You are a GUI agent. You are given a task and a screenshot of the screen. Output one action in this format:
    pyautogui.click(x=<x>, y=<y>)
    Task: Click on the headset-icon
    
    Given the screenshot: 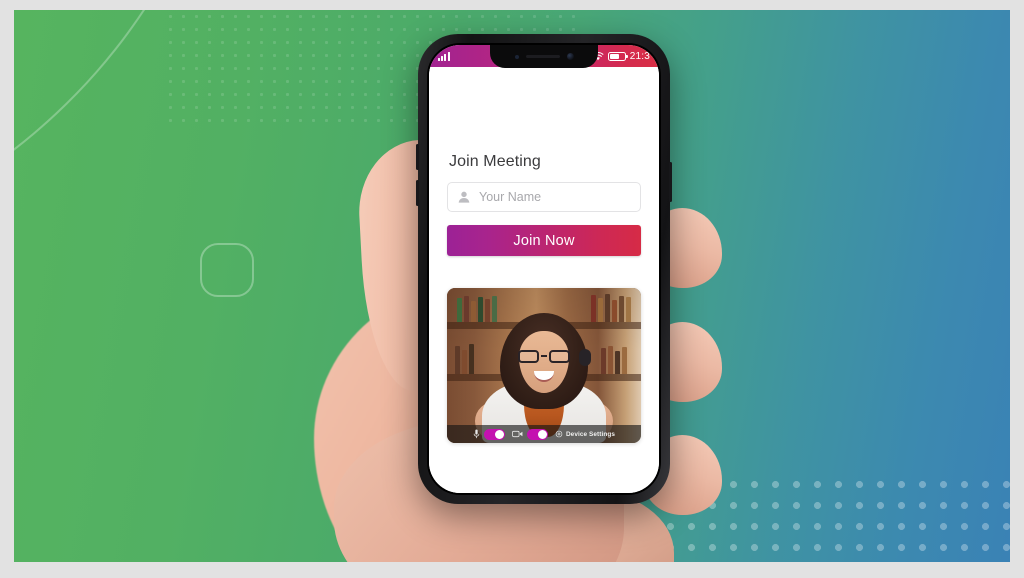 What is the action you would take?
    pyautogui.click(x=585, y=357)
    